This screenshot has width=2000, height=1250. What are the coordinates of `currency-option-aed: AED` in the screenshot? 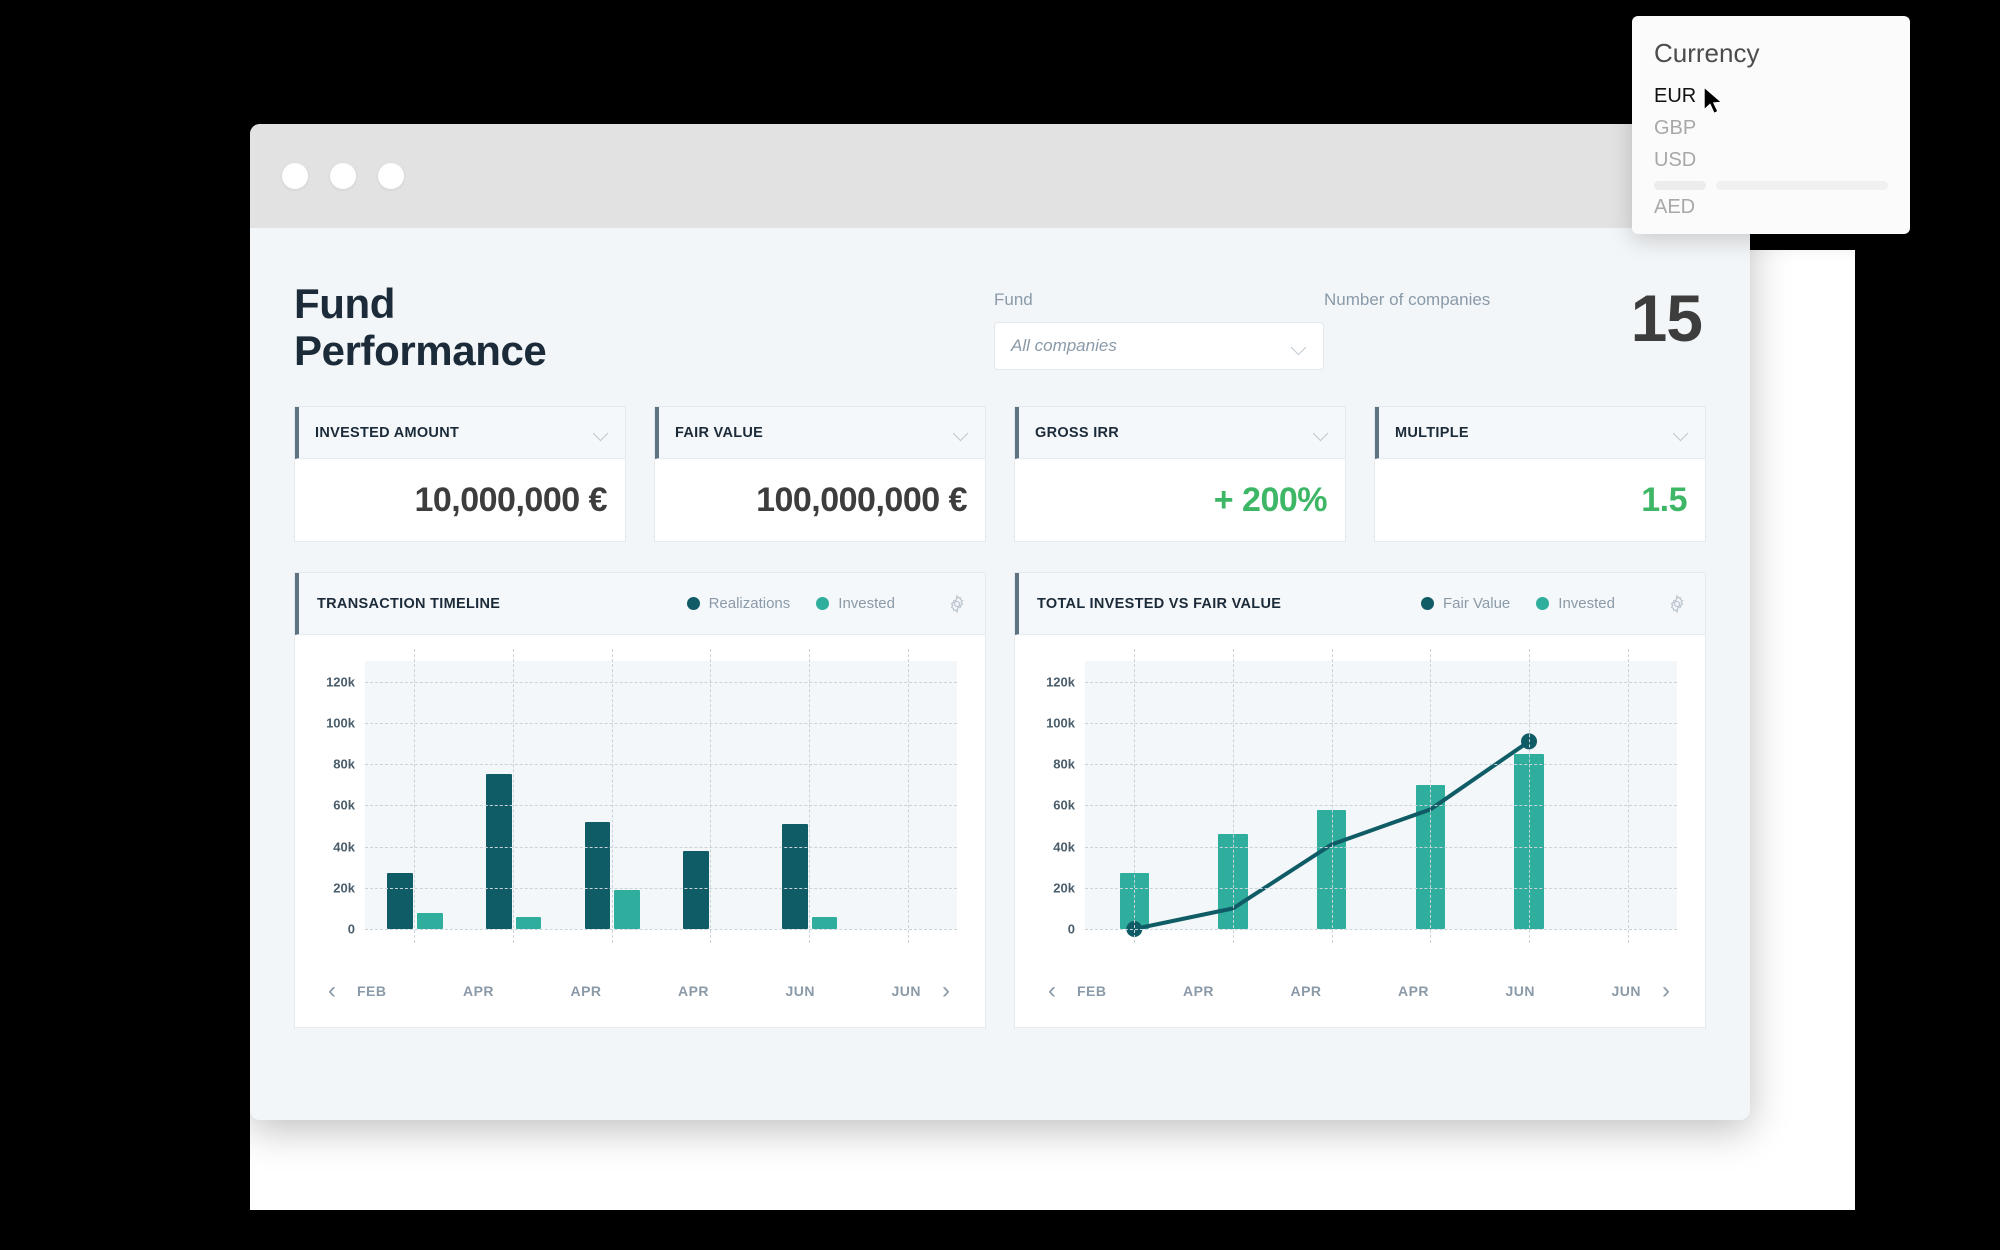 It's located at (1771, 207).